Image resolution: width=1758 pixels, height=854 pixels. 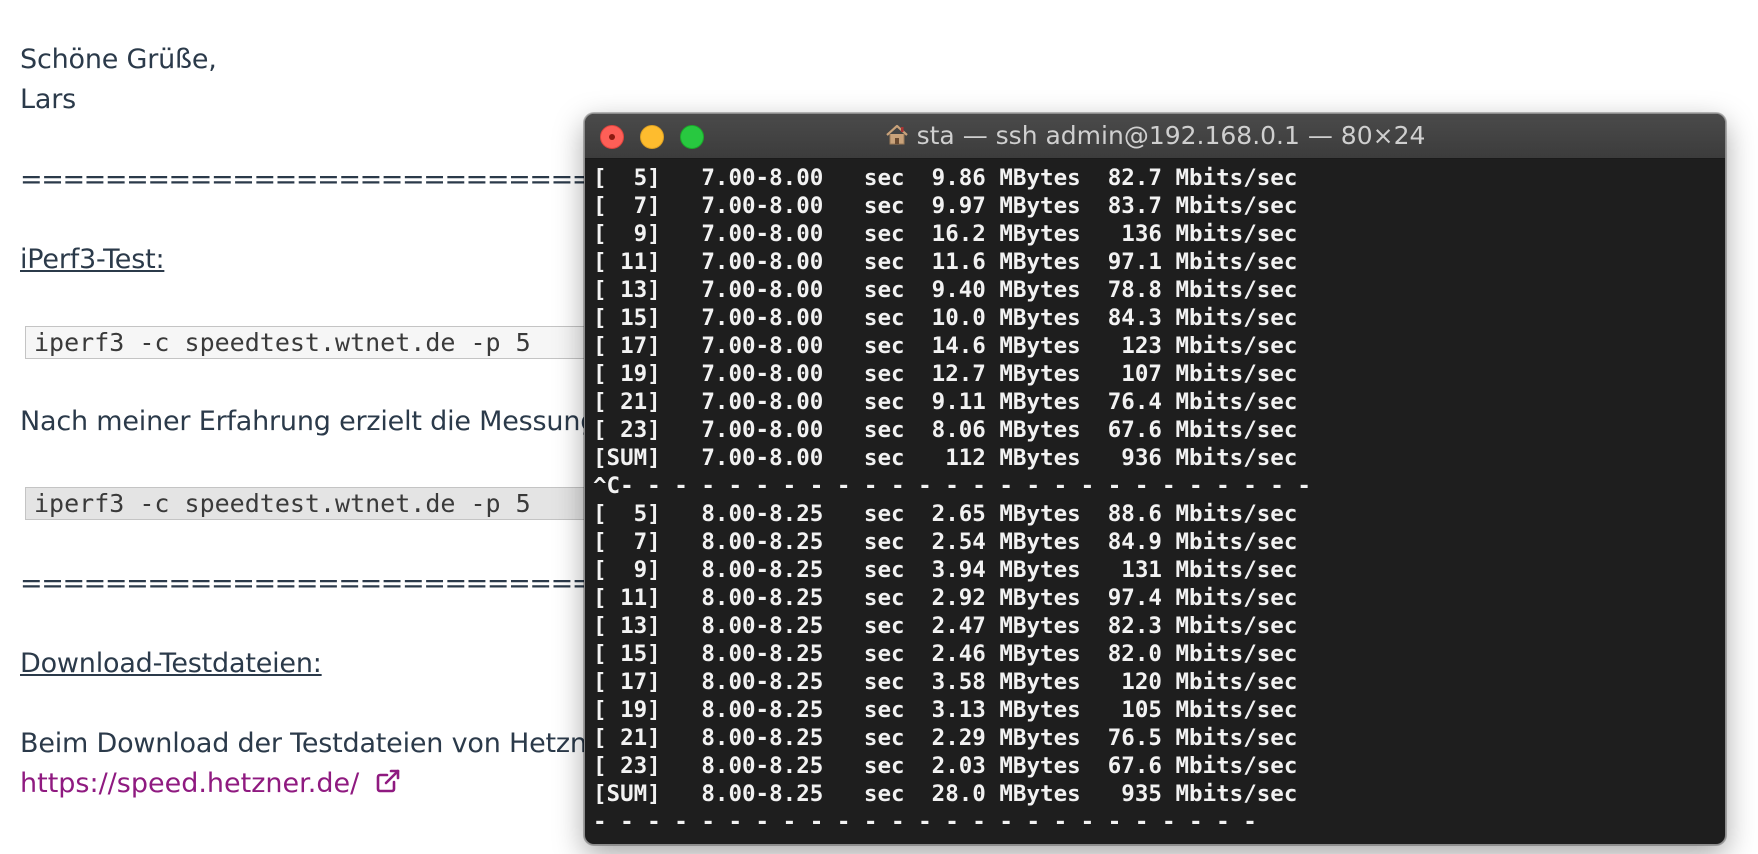 What do you see at coordinates (171, 663) in the screenshot?
I see `download-heading: Download-Testdateien:` at bounding box center [171, 663].